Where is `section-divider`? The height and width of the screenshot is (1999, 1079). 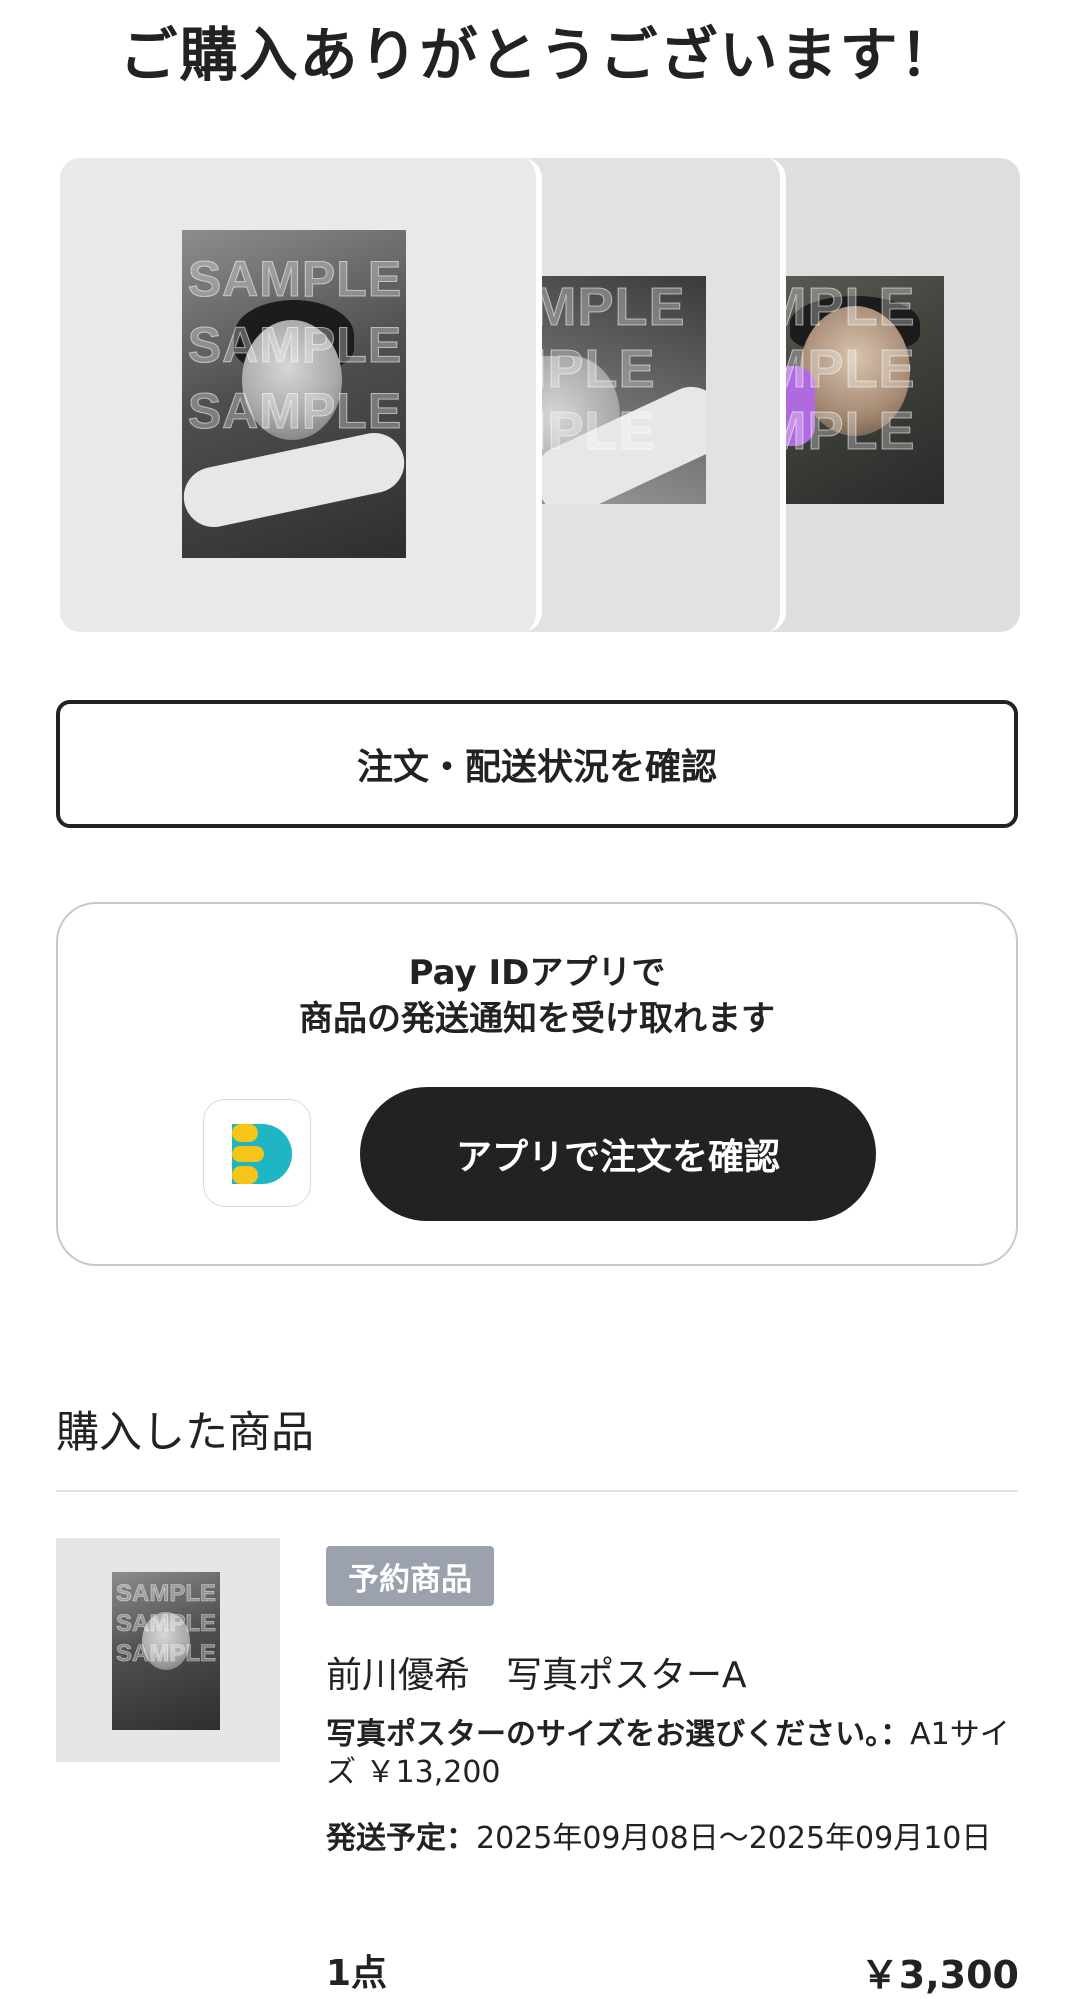
section-divider is located at coordinates (537, 1491).